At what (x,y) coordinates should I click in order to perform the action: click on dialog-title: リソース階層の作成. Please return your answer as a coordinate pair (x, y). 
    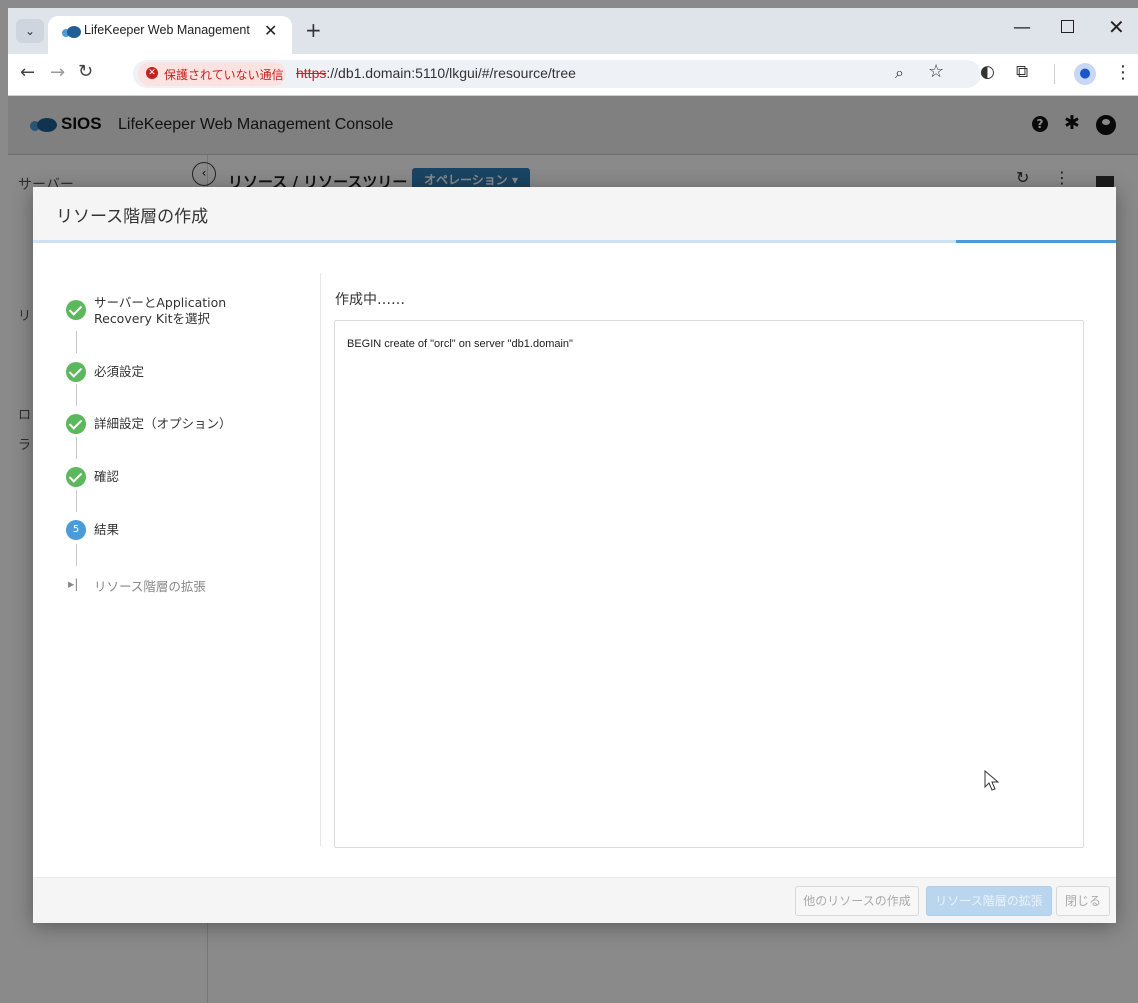
    Looking at the image, I should click on (132, 217).